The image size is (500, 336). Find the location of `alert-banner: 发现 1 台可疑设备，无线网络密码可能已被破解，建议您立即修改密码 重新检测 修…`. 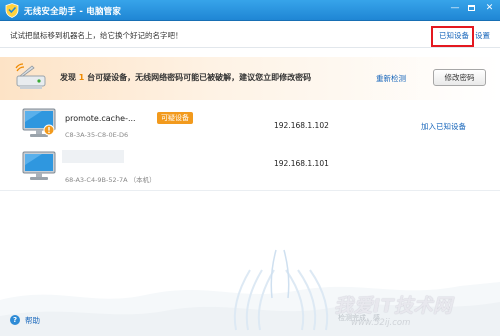

alert-banner: 发现 1 台可疑设备，无线网络密码可能已被破解，建议您立即修改密码 重新检测 修… is located at coordinates (250, 78).